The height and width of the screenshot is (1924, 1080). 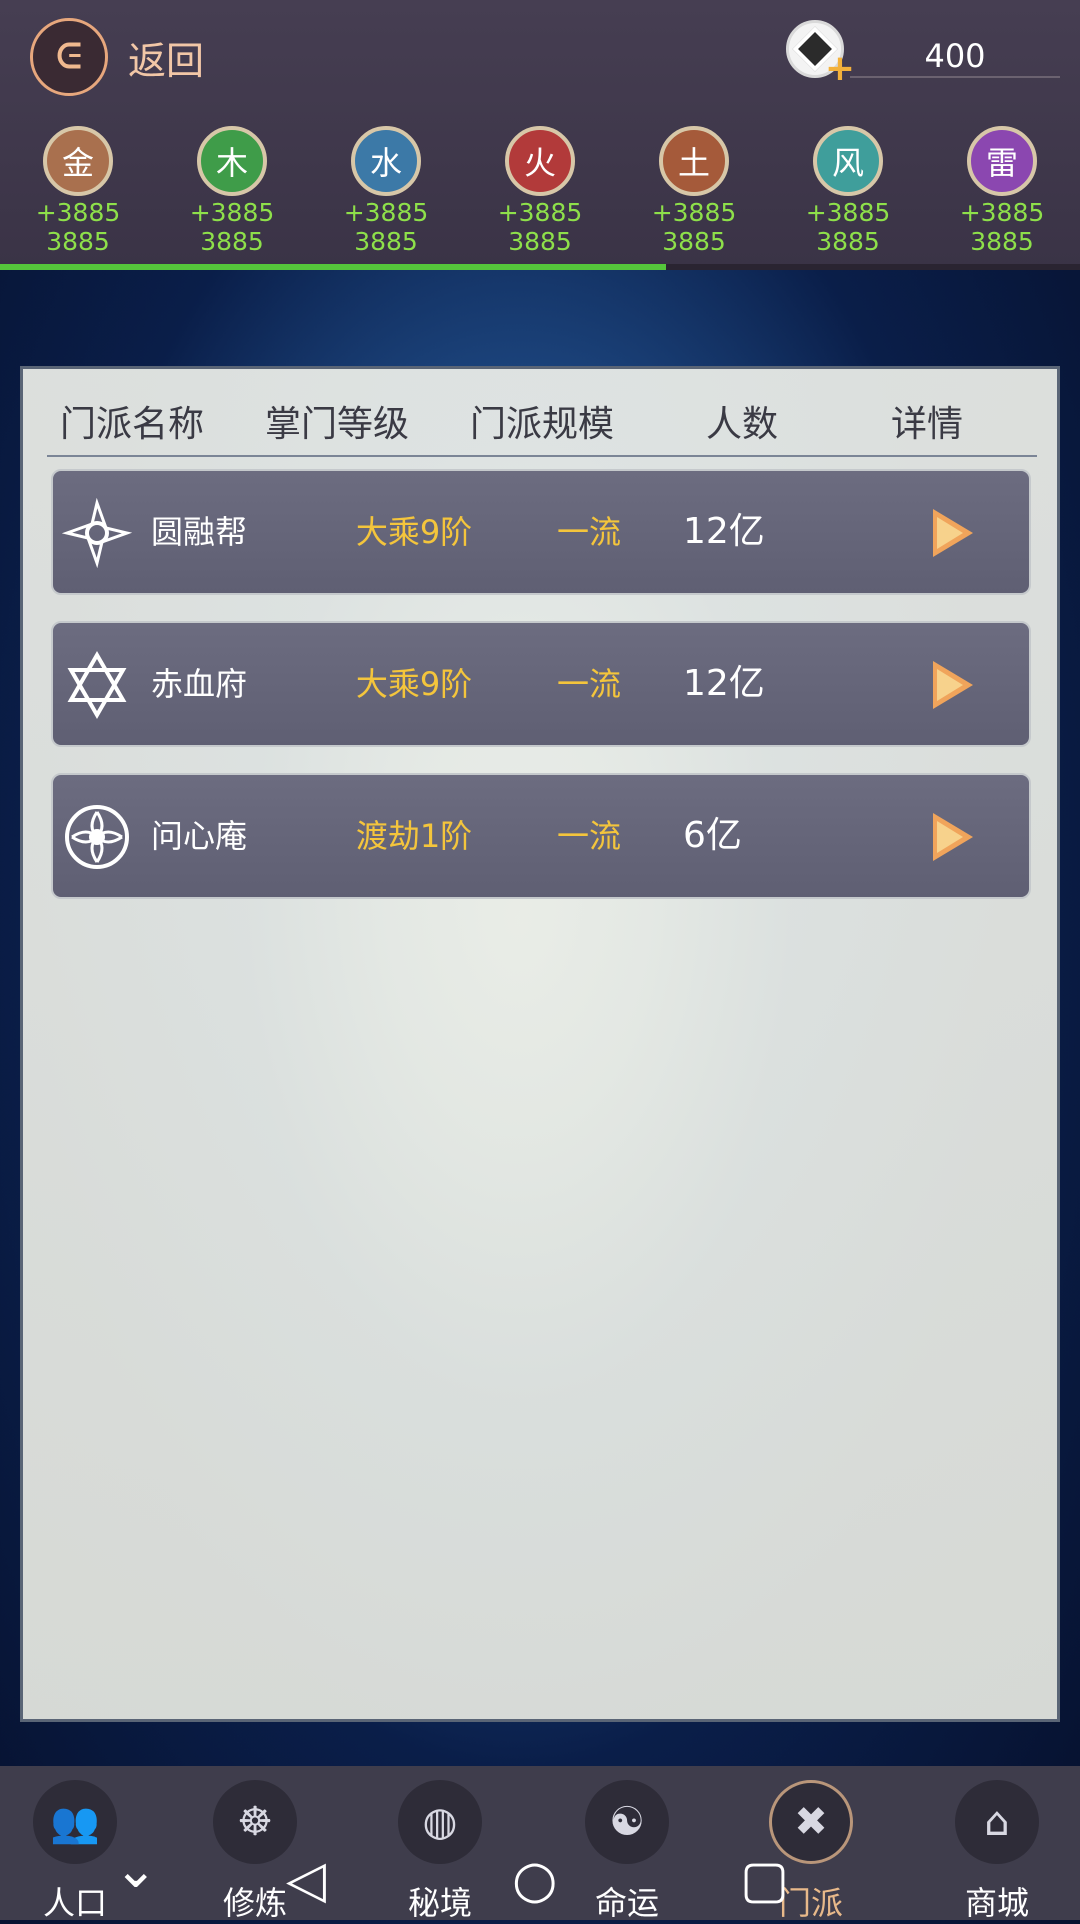 I want to click on sect-name: 问心庵, so click(x=199, y=836).